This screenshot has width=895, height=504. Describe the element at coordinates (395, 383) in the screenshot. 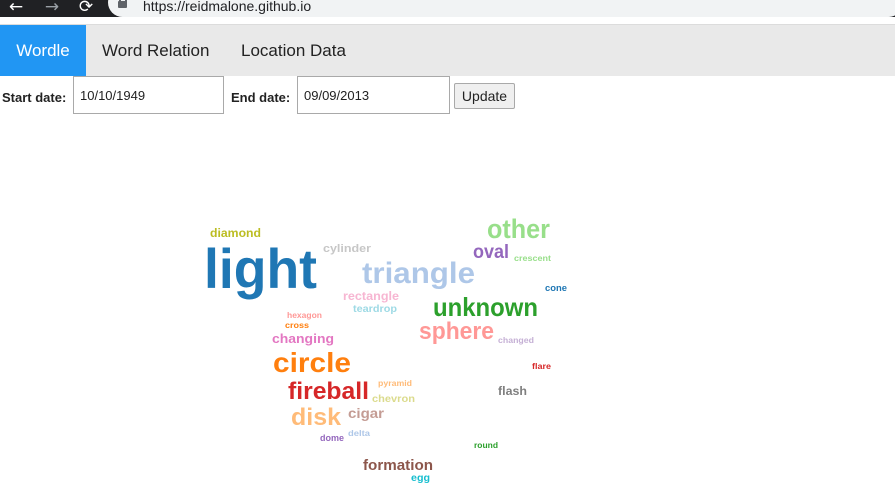

I see `word-pyramid: pyramid` at that location.